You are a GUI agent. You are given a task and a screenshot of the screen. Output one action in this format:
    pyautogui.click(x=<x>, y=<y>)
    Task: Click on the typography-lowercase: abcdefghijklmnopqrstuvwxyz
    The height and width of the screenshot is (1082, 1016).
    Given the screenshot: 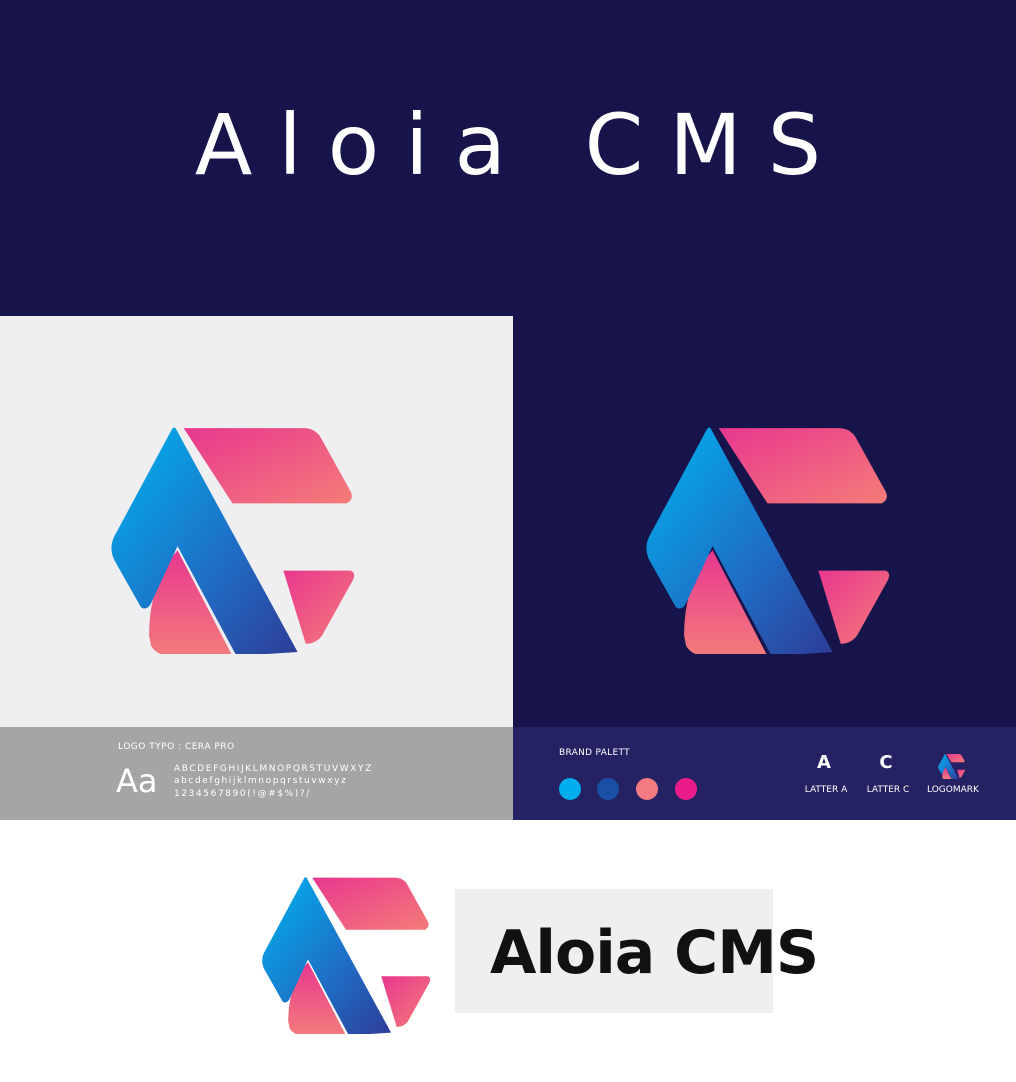 What is the action you would take?
    pyautogui.click(x=261, y=781)
    